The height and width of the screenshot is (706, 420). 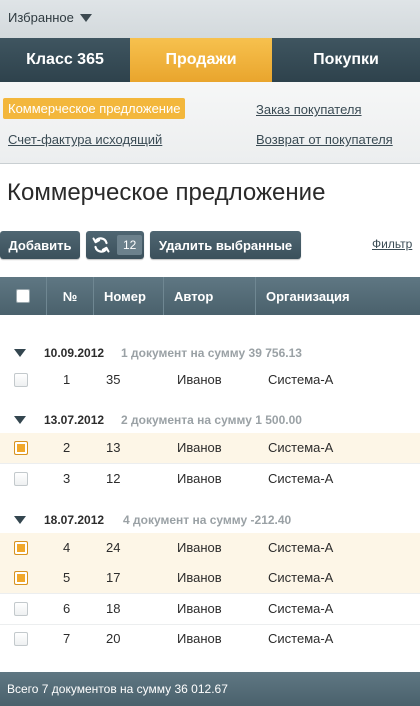 I want to click on table-row: 4 24 Иванов Система-А, so click(x=210, y=548).